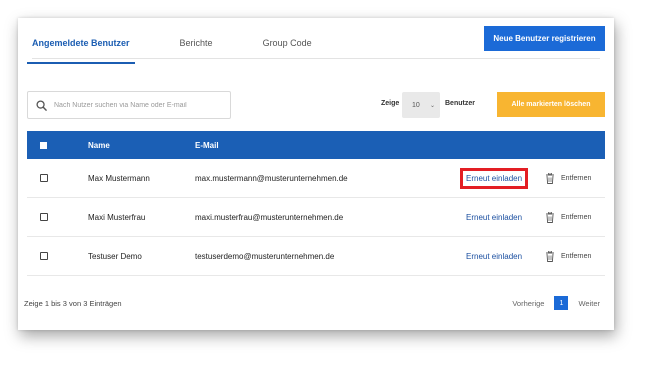  Describe the element at coordinates (316, 58) in the screenshot. I see `tab-divider` at that location.